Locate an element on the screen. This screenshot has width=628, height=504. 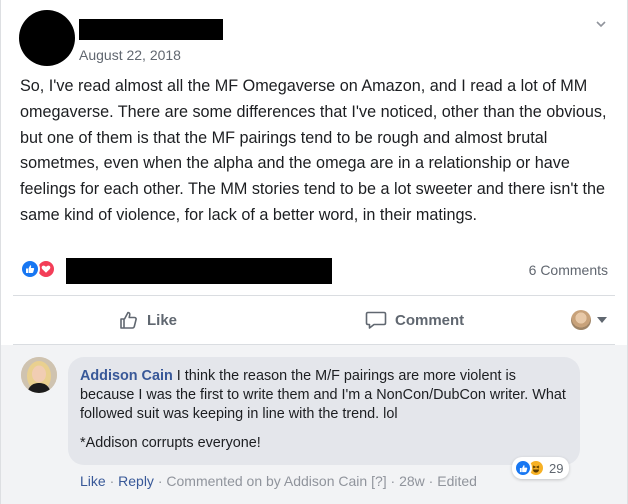
reactors-redacted is located at coordinates (199, 271).